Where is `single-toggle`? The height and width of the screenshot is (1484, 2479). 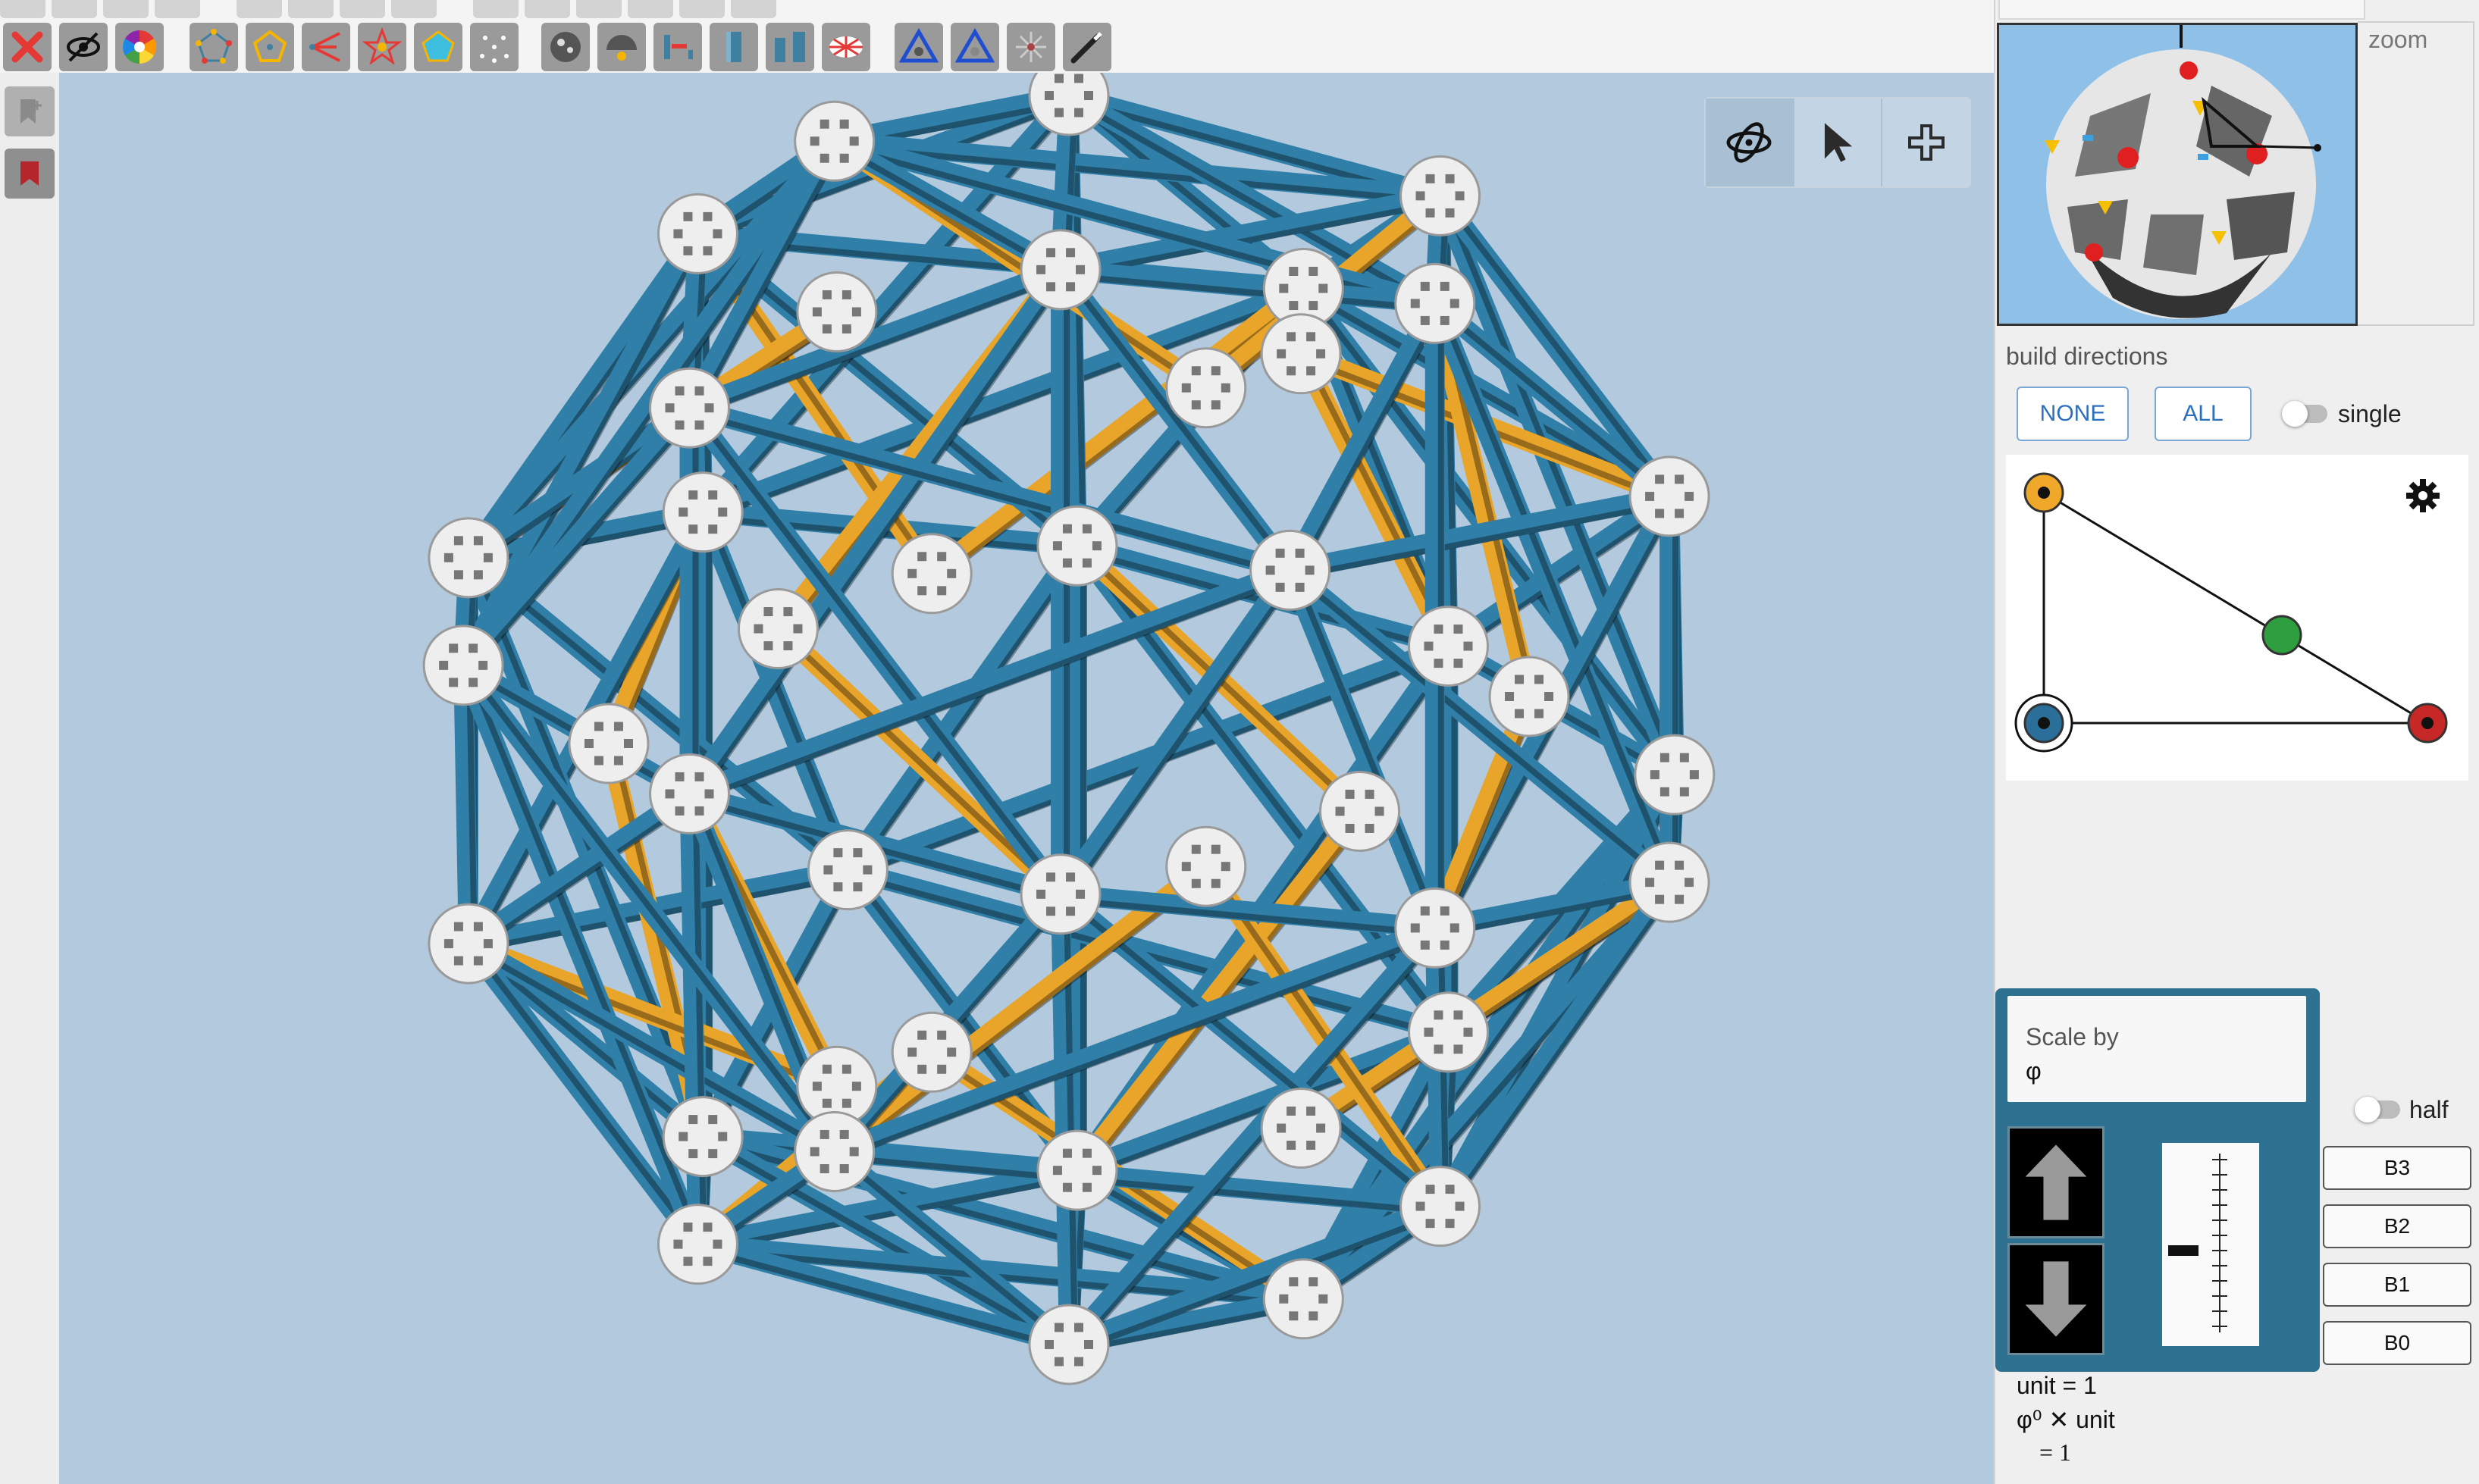
single-toggle is located at coordinates (2304, 414).